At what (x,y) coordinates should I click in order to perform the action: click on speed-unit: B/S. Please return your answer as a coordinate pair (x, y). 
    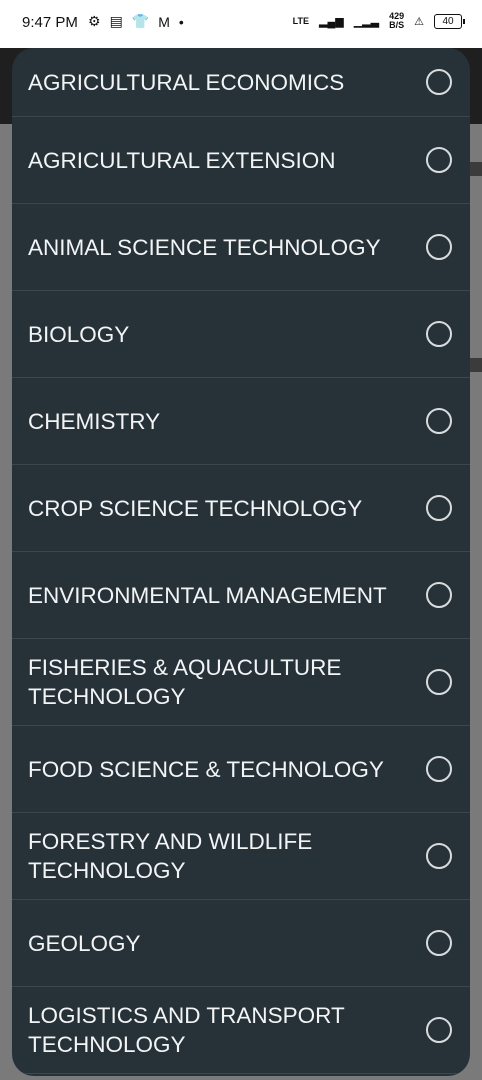
    Looking at the image, I should click on (397, 25).